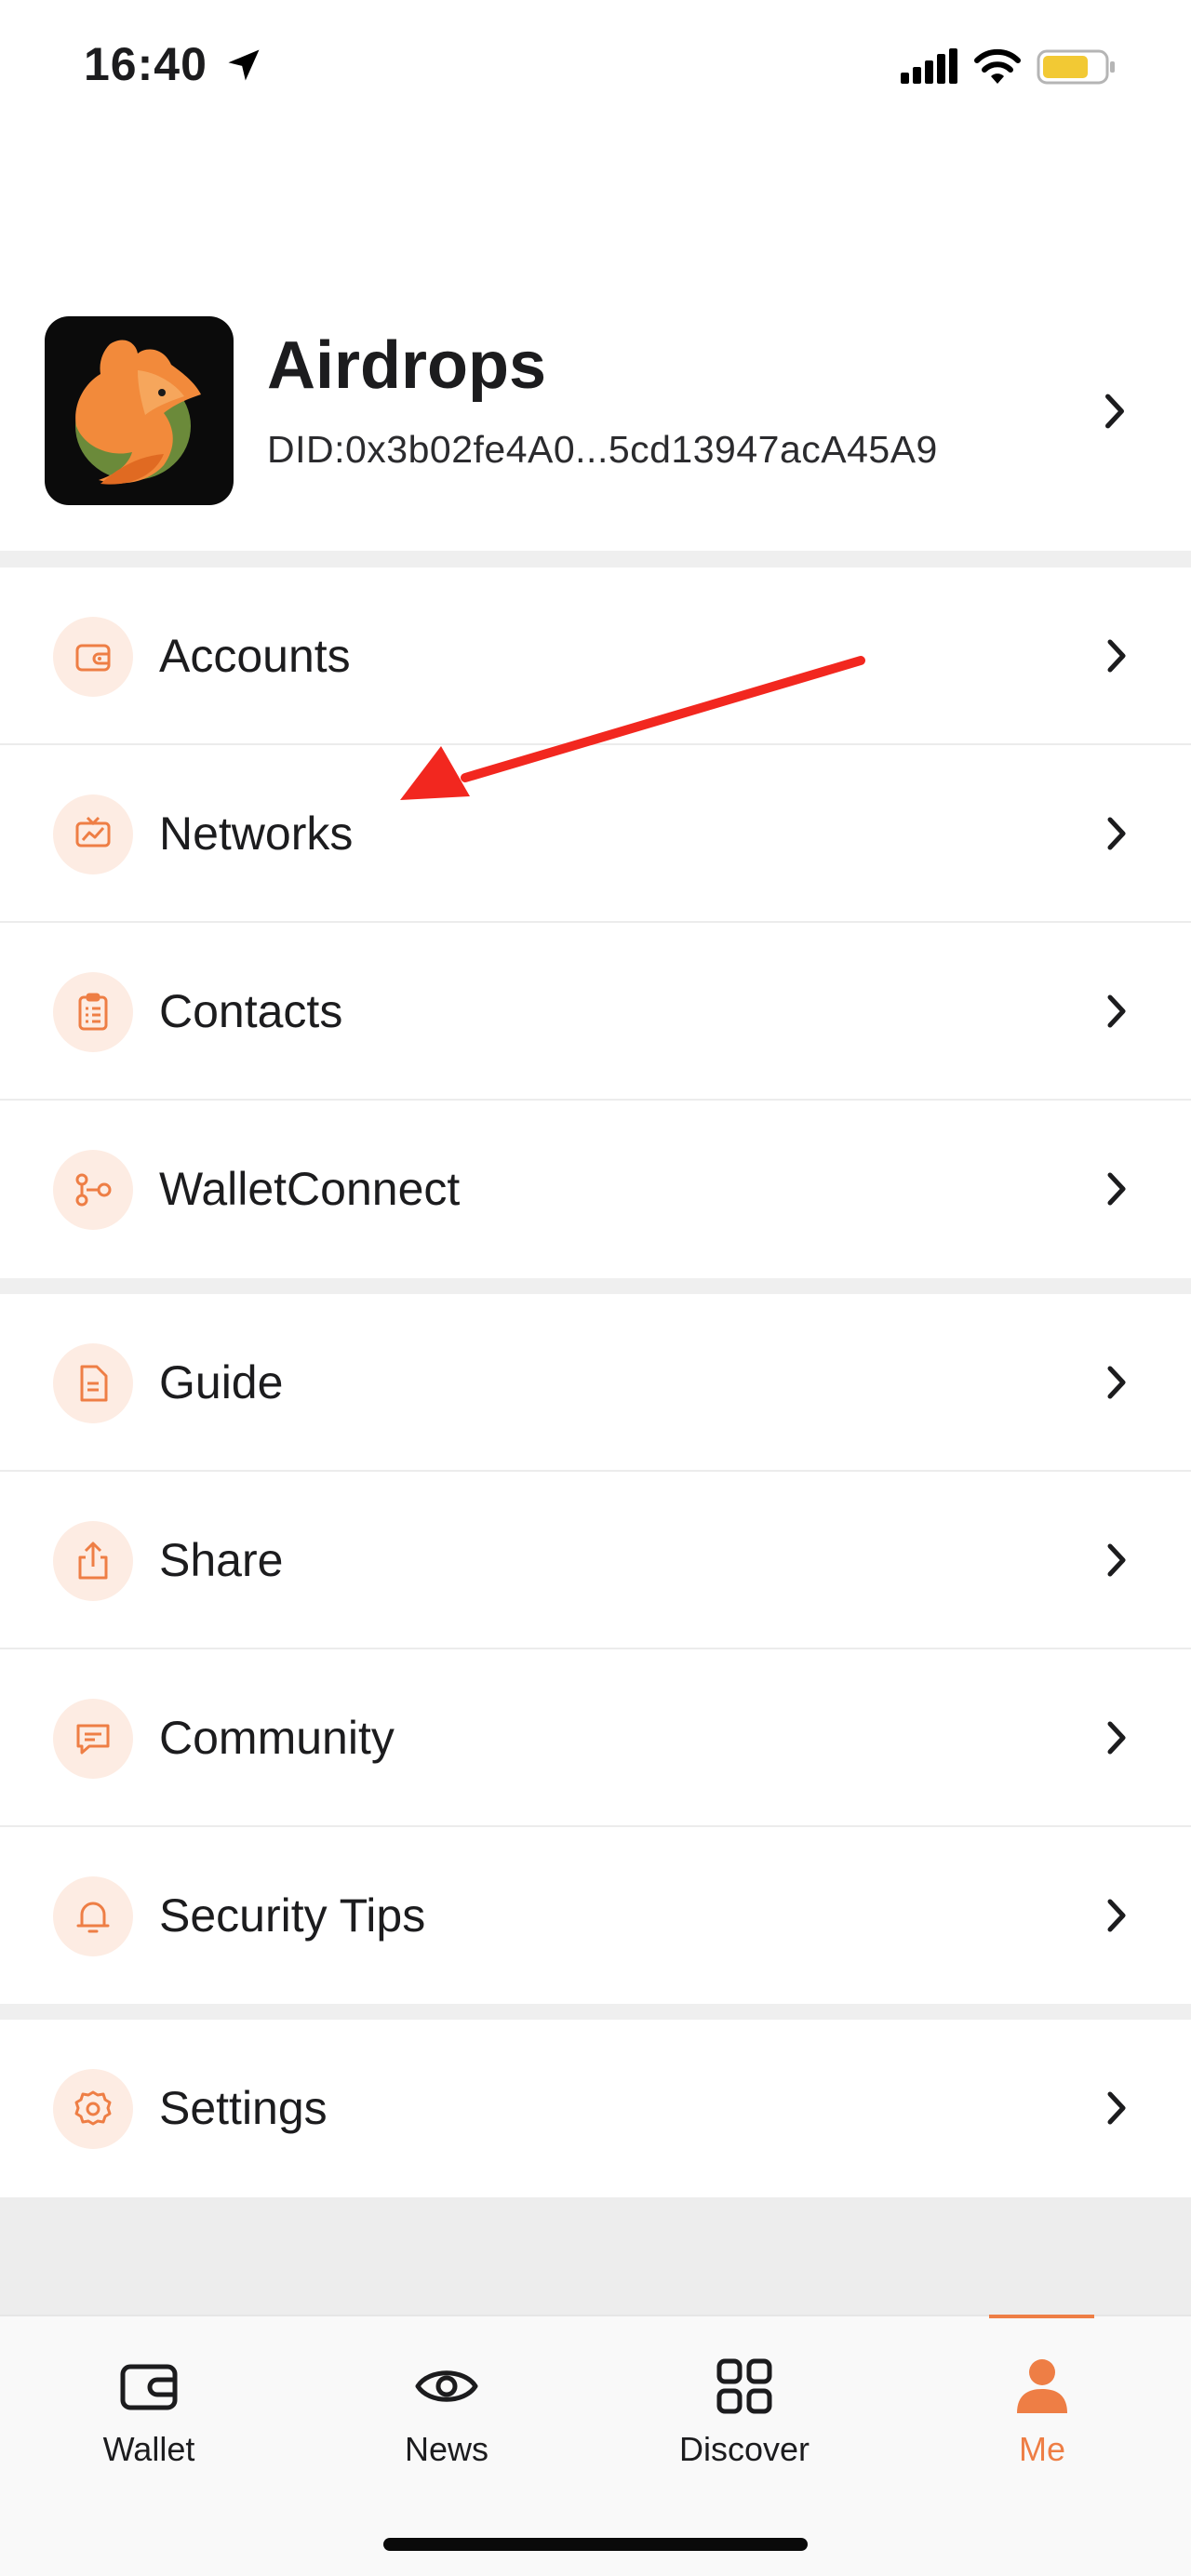 Image resolution: width=1191 pixels, height=2576 pixels. I want to click on menu-item-label: Accounts, so click(255, 656).